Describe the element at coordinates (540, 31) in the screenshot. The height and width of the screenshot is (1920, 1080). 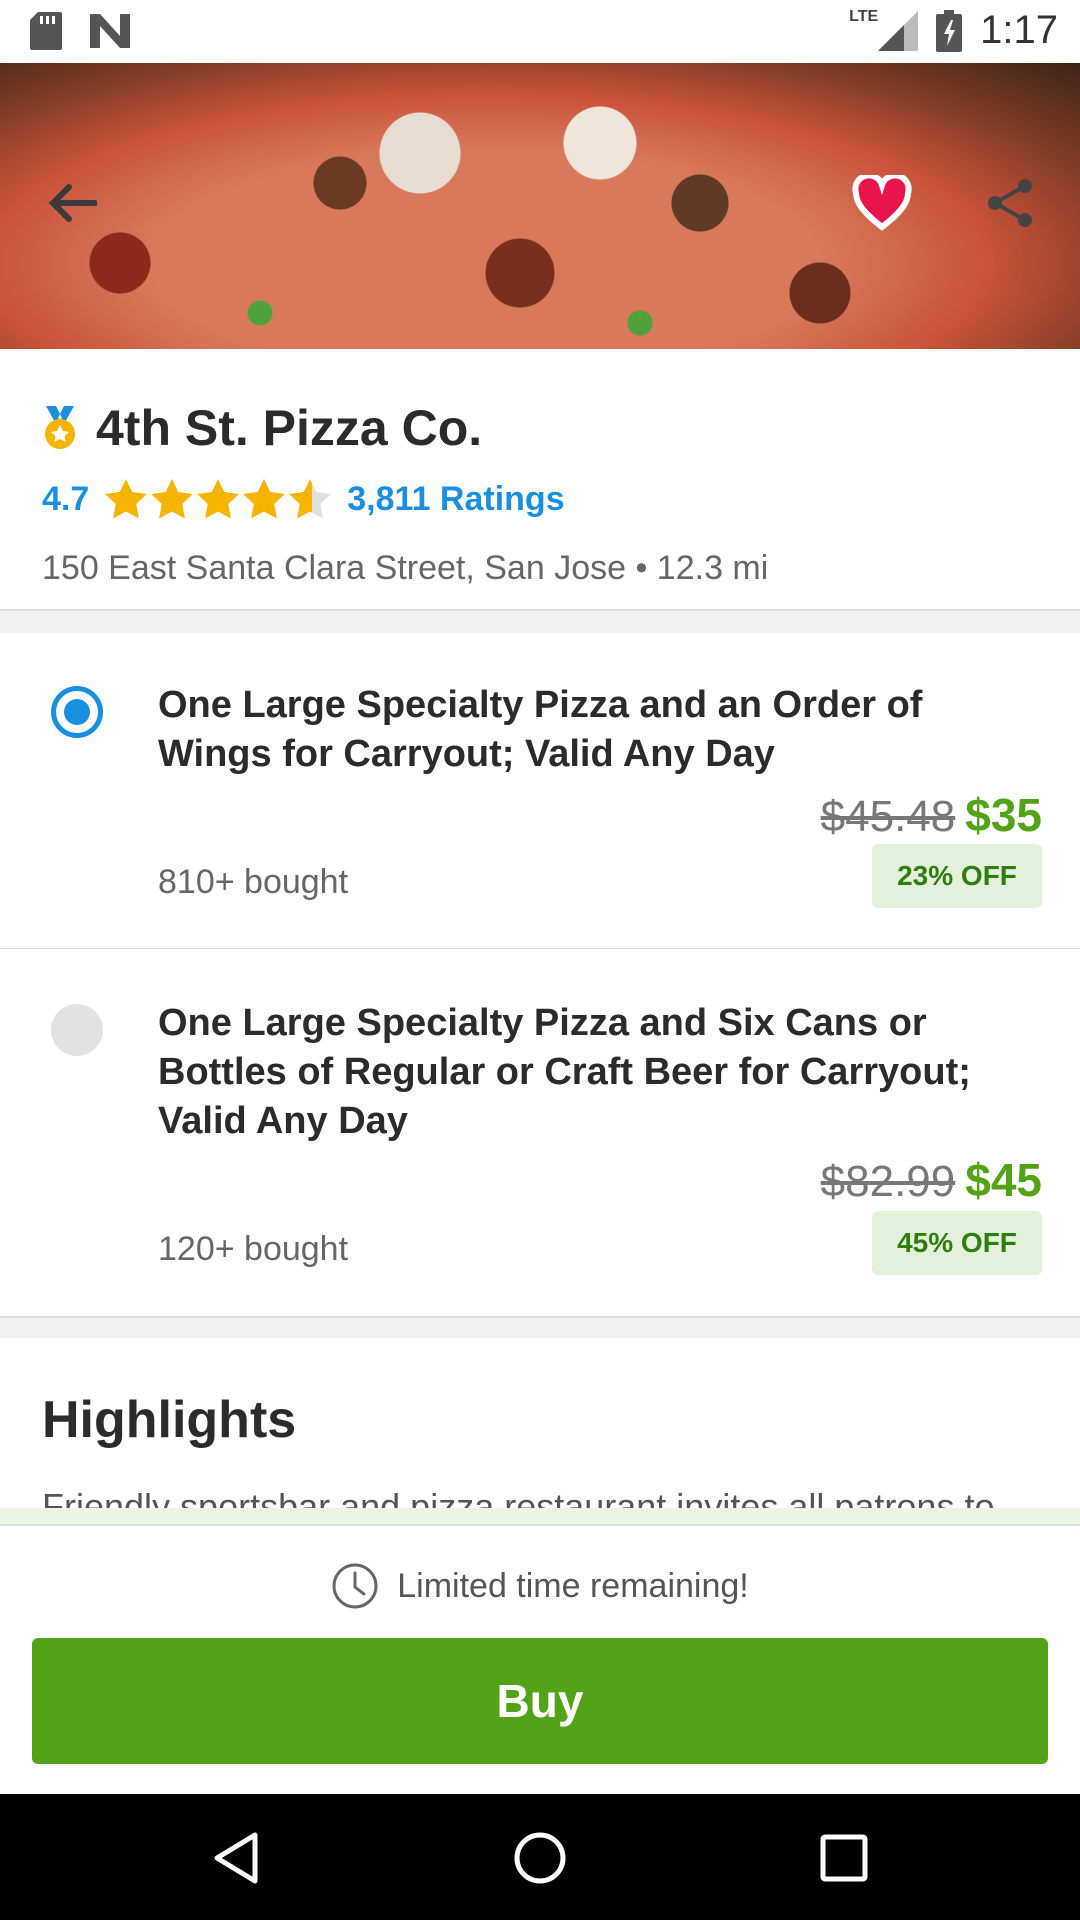
I see `status-bar: LTE 1:17` at that location.